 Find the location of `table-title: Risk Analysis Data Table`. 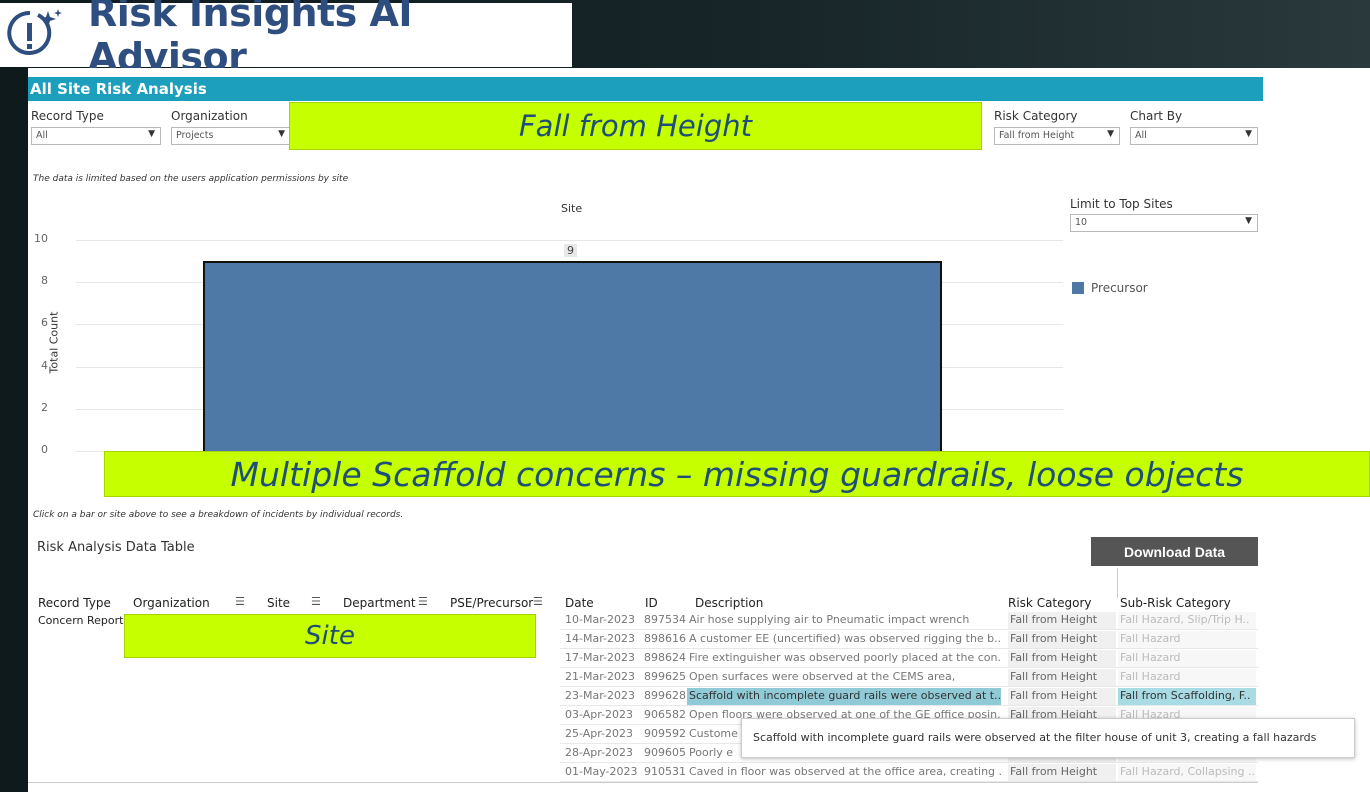

table-title: Risk Analysis Data Table is located at coordinates (116, 547).